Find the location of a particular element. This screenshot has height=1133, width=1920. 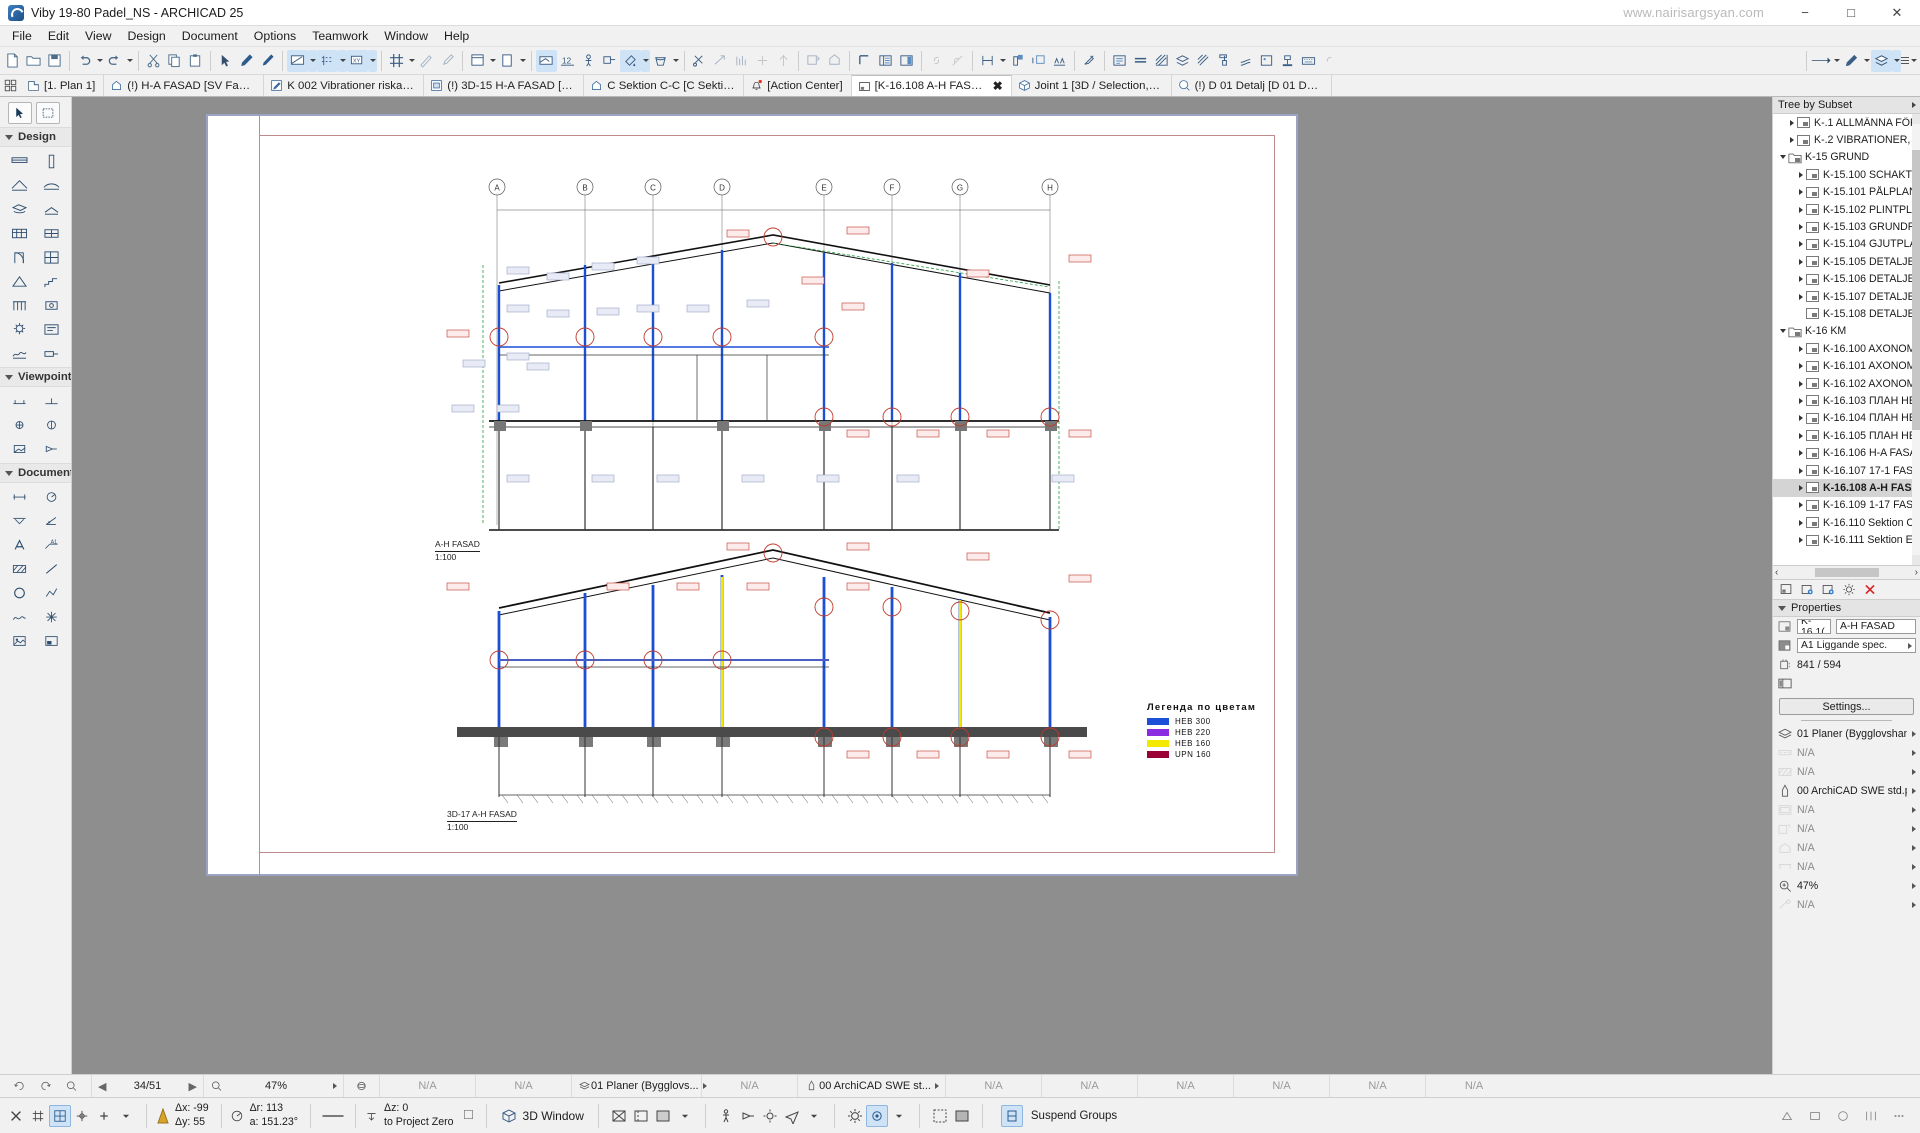

object-tool-icon is located at coordinates (52, 305).